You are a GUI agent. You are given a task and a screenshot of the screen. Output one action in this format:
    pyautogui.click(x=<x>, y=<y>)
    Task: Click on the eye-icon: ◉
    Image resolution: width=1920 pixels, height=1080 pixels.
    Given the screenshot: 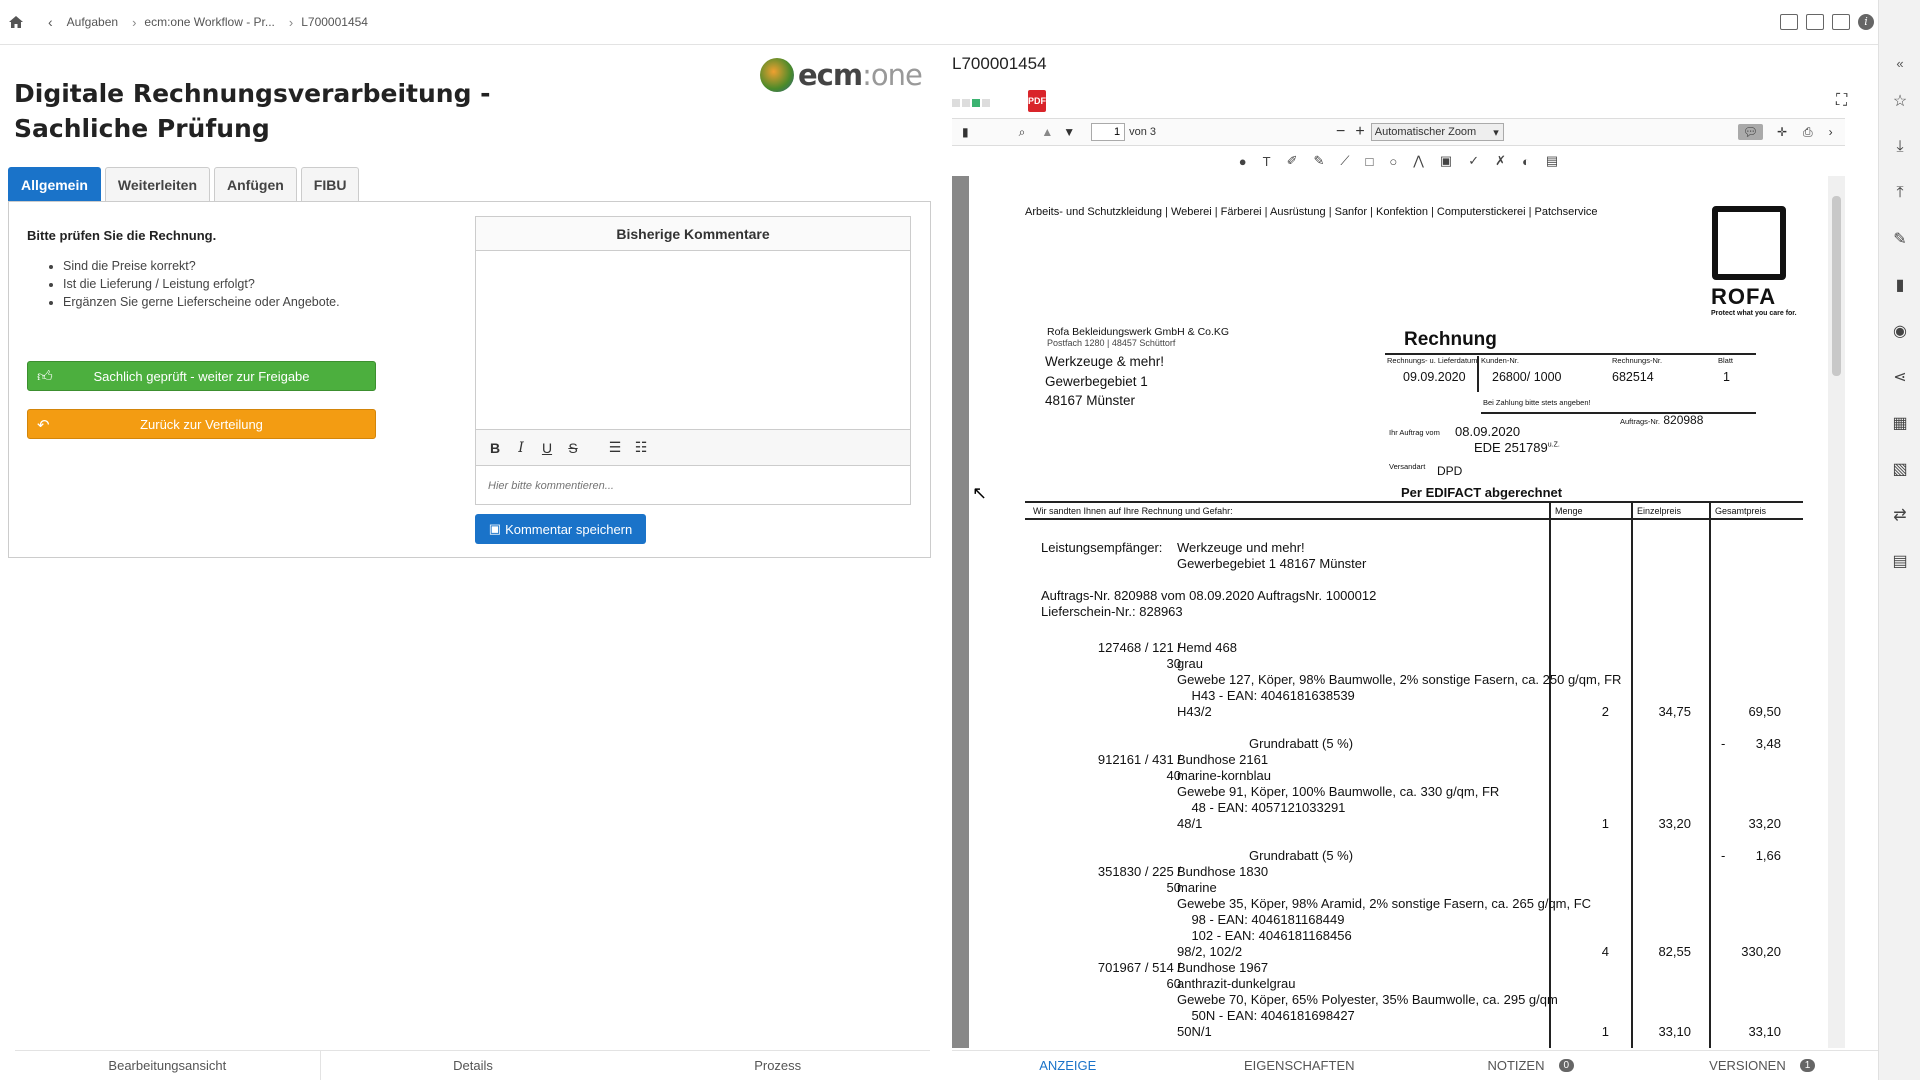 What is the action you would take?
    pyautogui.click(x=1900, y=331)
    